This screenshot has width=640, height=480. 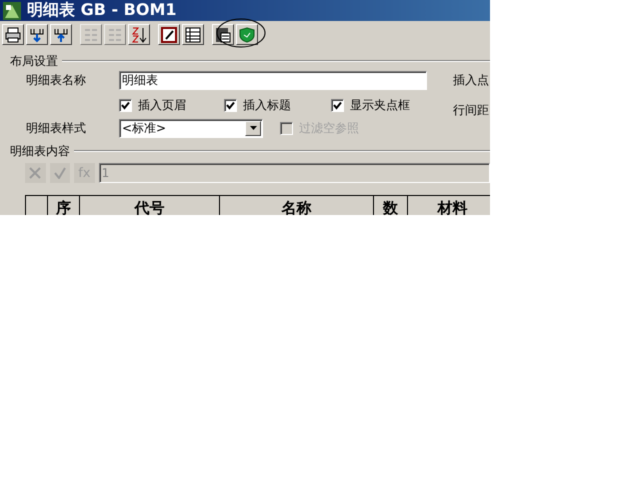 I want to click on column-header: 材料, so click(x=449, y=205).